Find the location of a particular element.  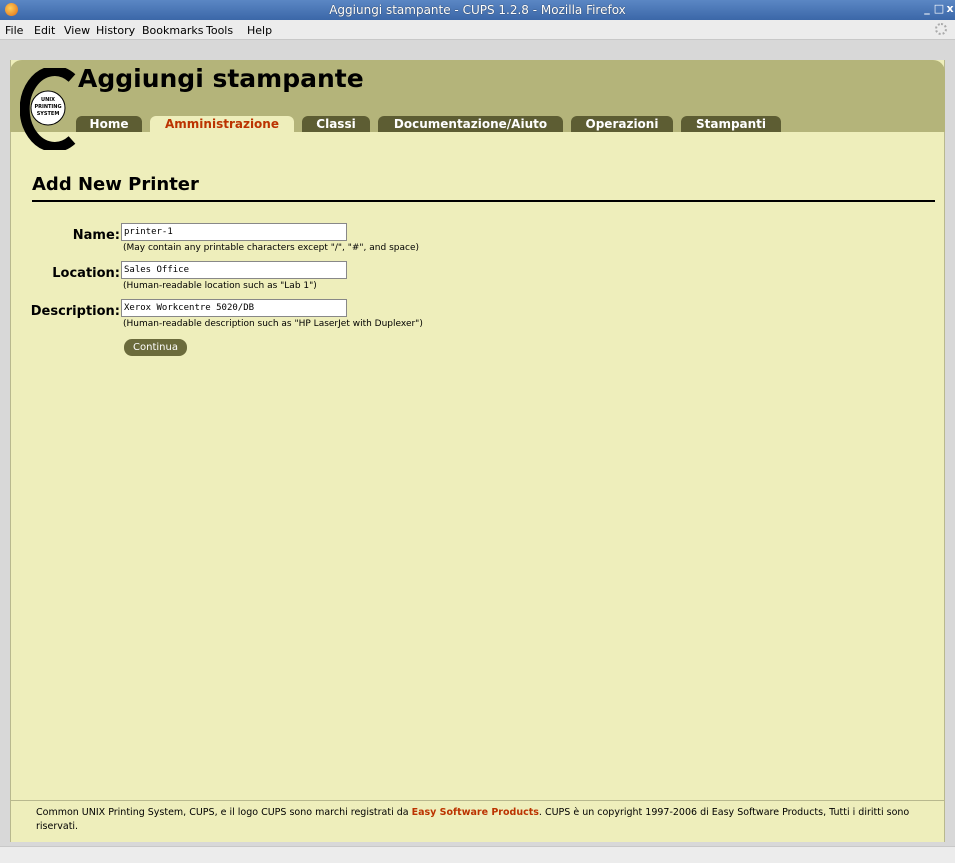

logo-text-system: SYSTEM is located at coordinates (48, 114).